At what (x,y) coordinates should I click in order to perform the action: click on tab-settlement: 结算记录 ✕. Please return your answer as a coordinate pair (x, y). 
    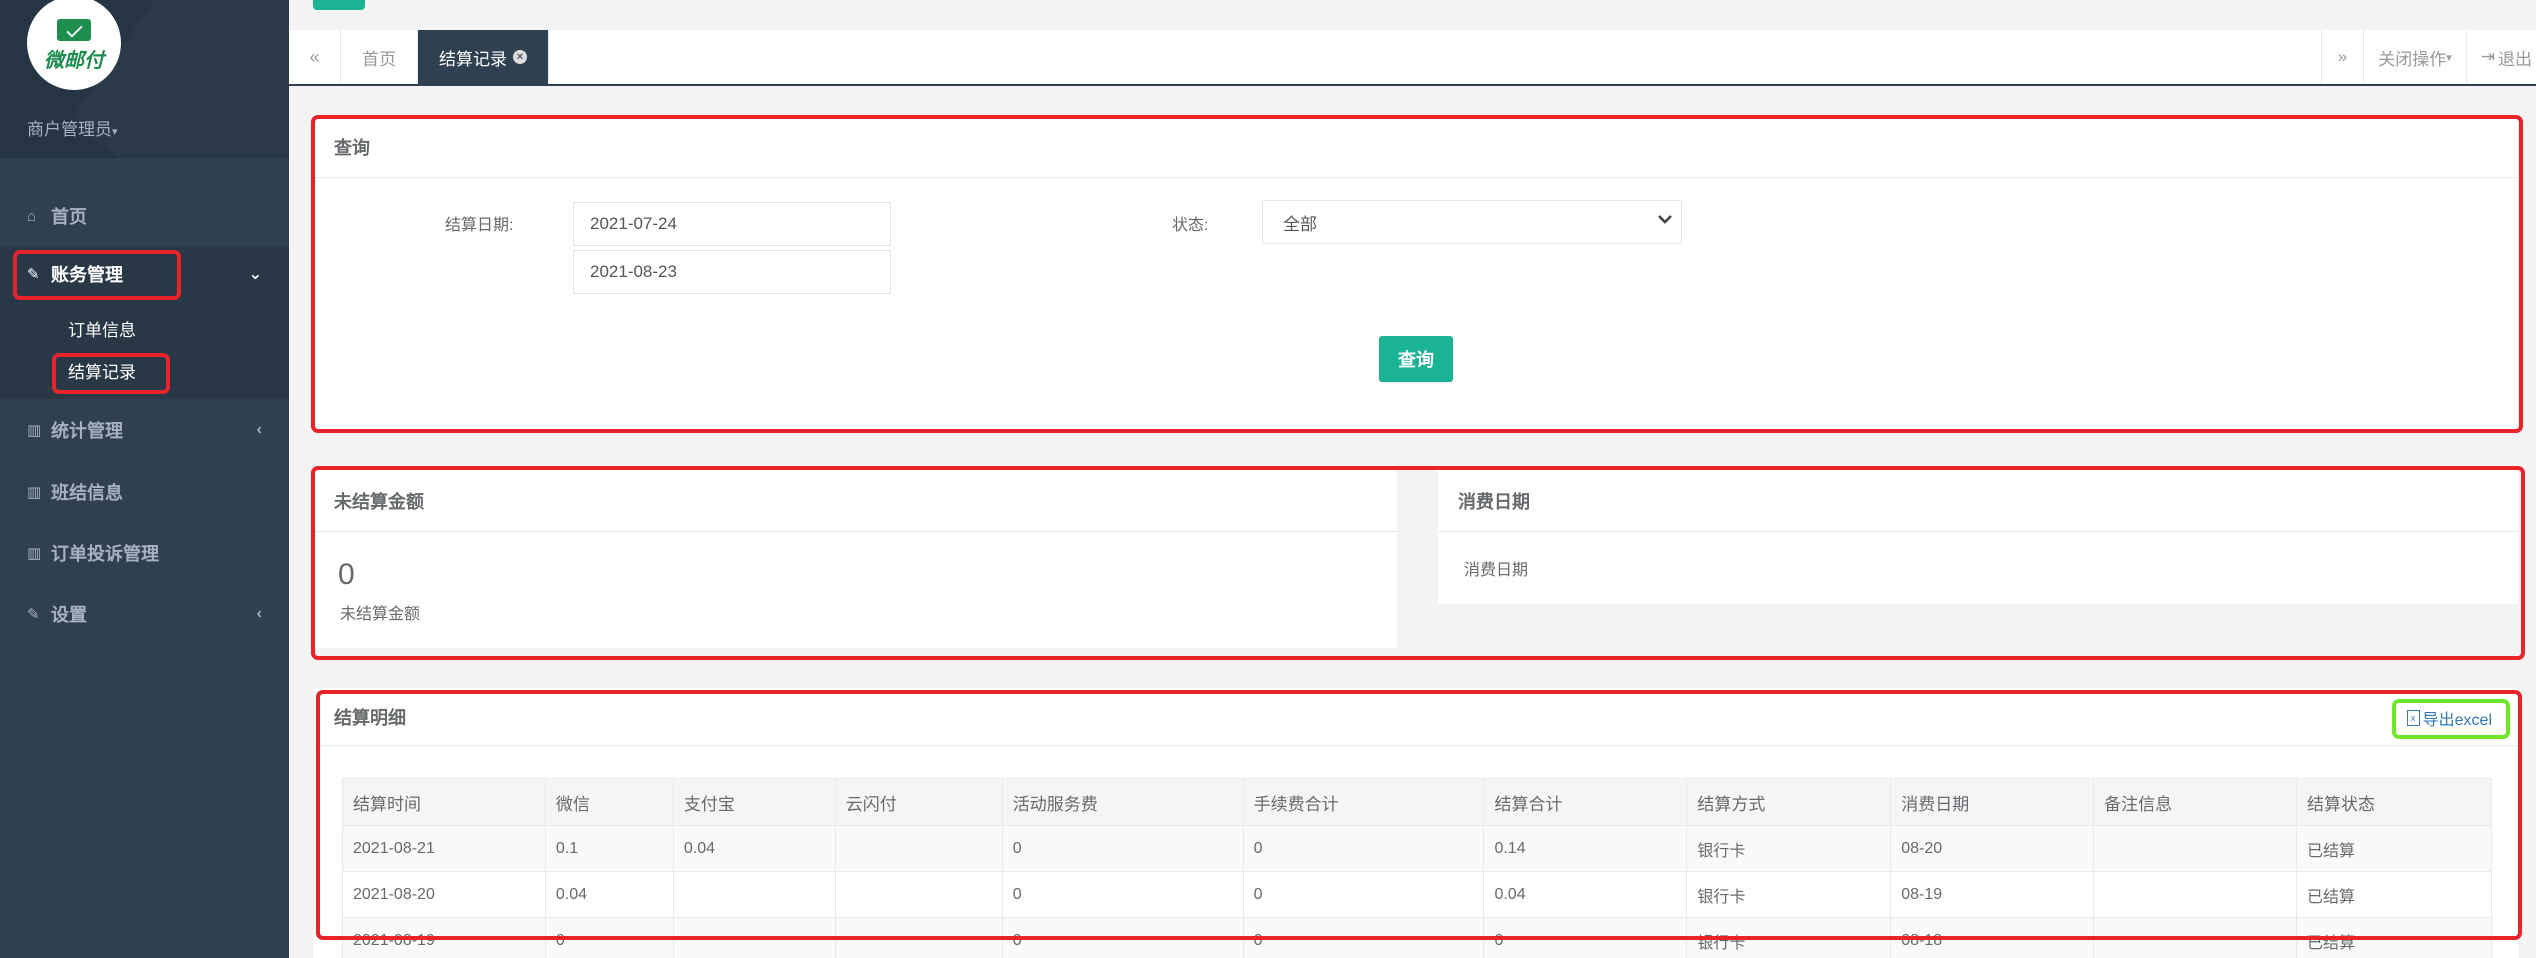
    Looking at the image, I should click on (483, 57).